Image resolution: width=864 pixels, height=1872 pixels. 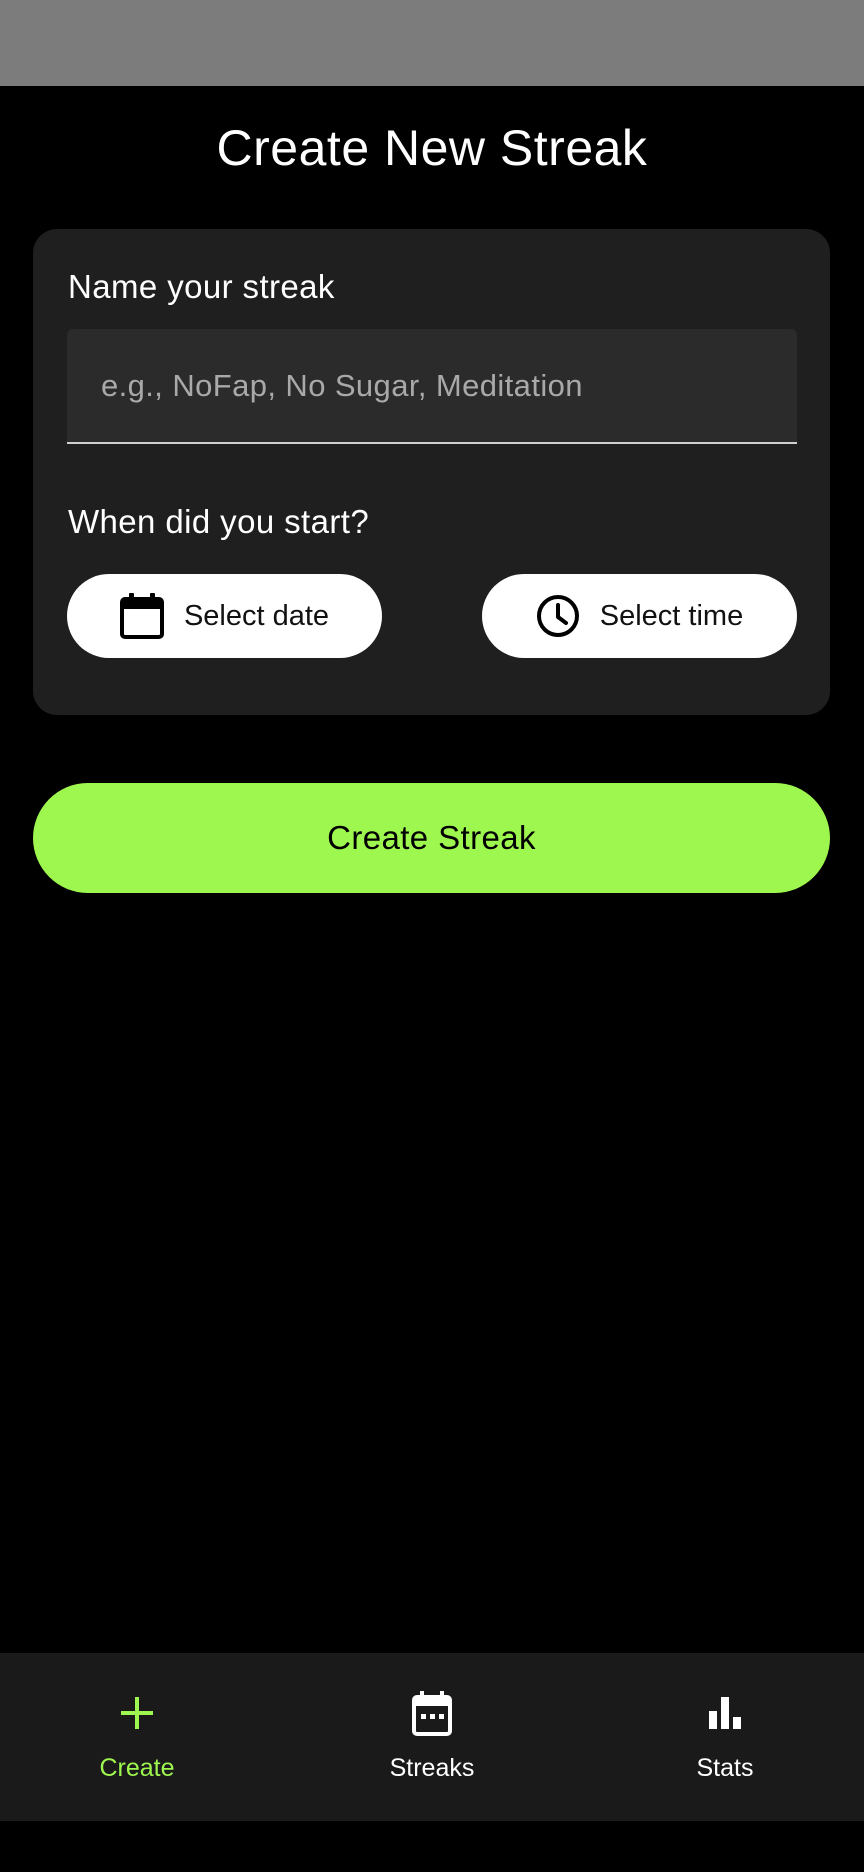 I want to click on name-field-label: Name your streak, so click(x=201, y=286).